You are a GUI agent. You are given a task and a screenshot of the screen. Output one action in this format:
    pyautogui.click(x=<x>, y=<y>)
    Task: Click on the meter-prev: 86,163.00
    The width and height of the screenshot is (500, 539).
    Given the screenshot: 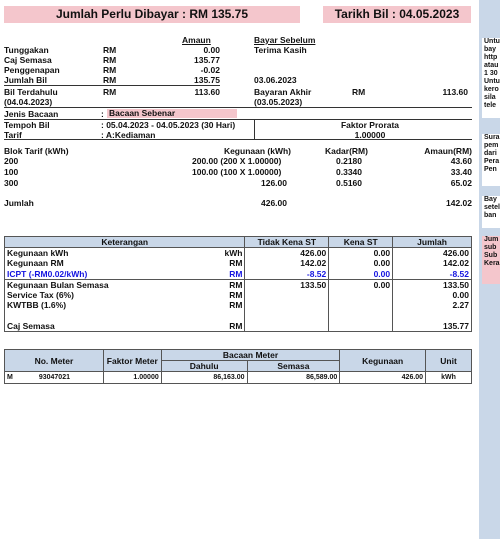 What is the action you would take?
    pyautogui.click(x=204, y=377)
    